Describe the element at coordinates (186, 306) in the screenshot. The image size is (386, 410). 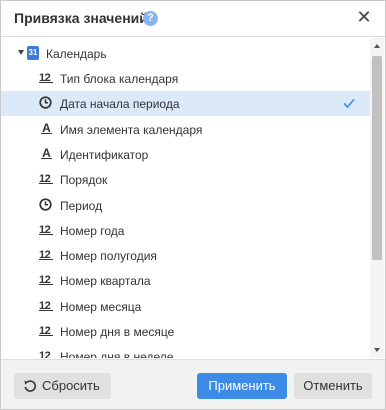
I see `tree-item: 12 Номер месяца` at that location.